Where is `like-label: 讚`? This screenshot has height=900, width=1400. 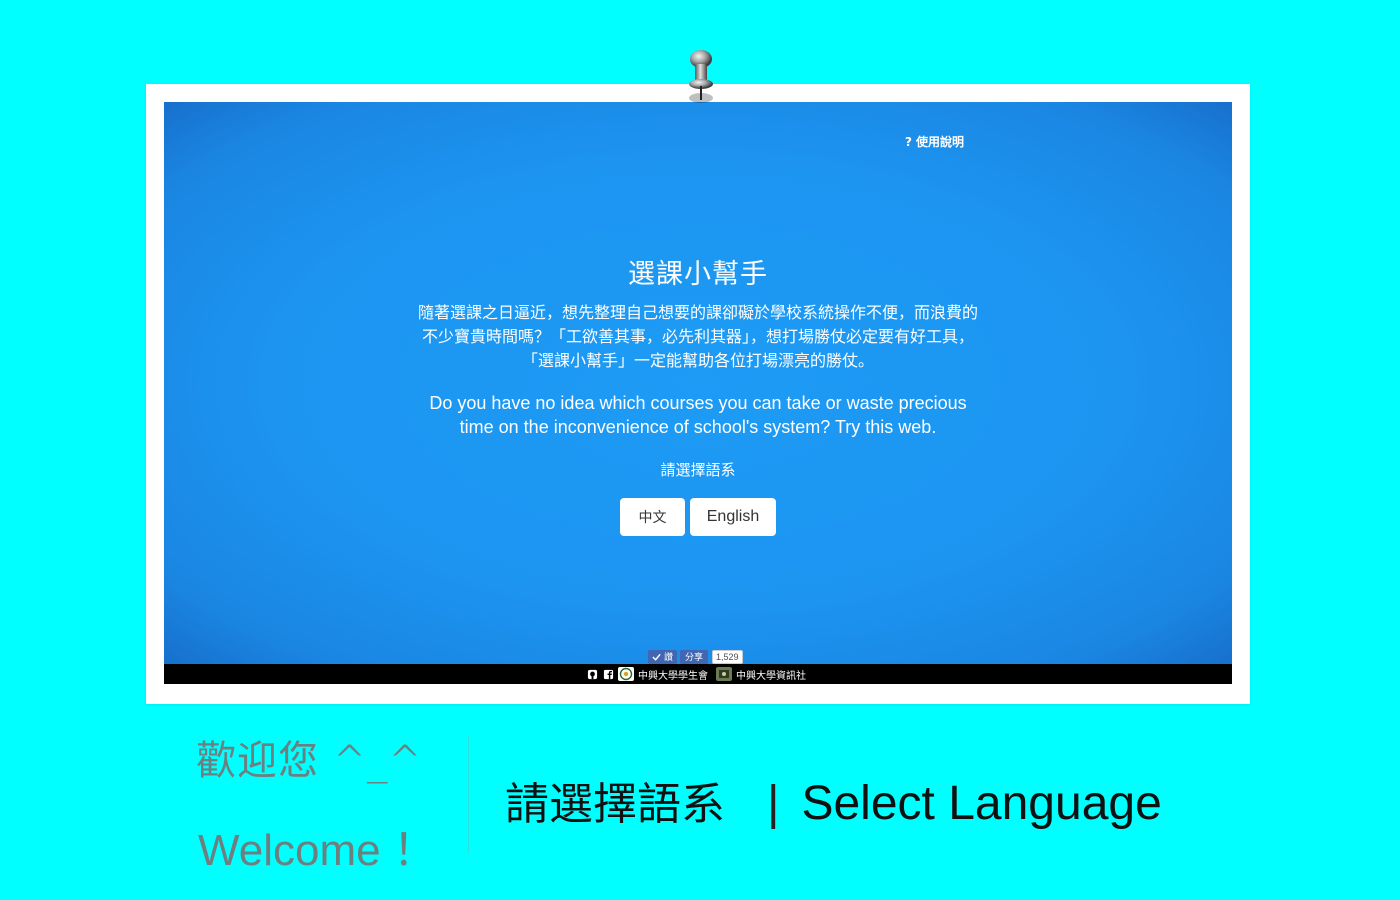
like-label: 讚 is located at coordinates (669, 657).